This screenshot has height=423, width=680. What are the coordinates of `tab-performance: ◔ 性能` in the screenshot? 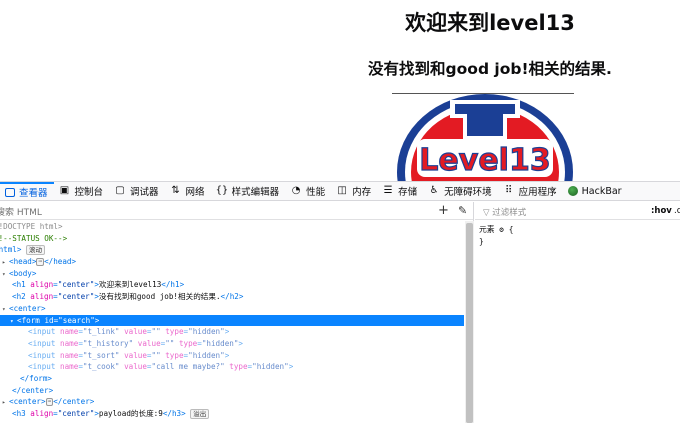 It's located at (308, 191).